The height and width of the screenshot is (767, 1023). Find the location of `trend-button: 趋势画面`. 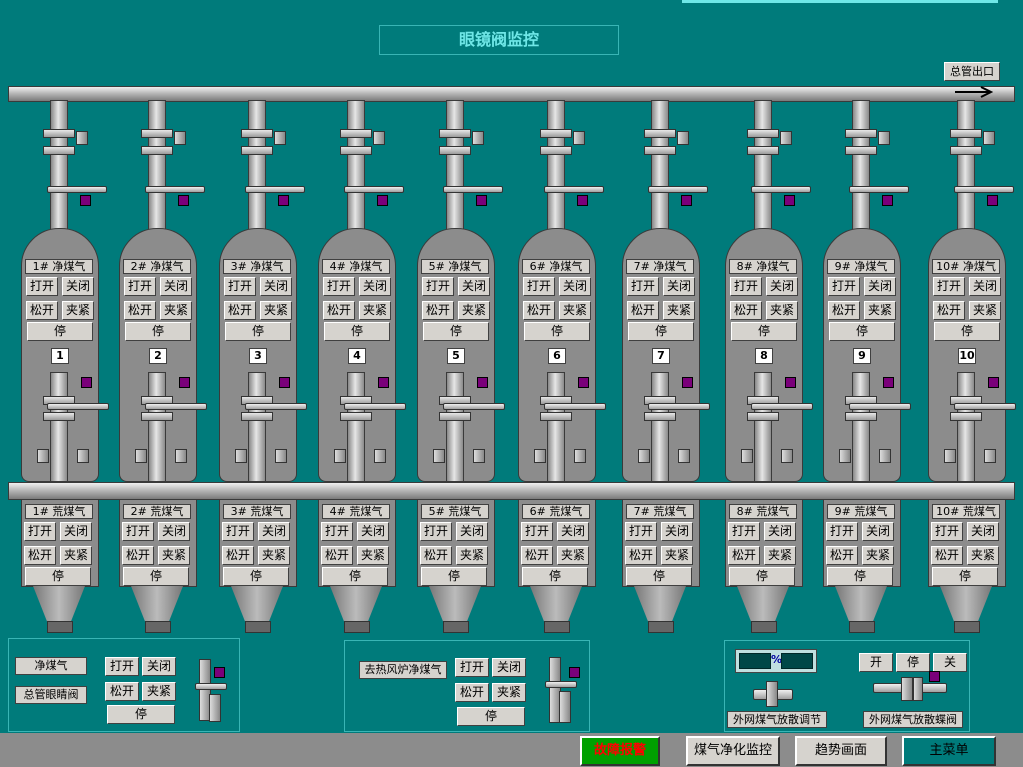

trend-button: 趋势画面 is located at coordinates (841, 751).